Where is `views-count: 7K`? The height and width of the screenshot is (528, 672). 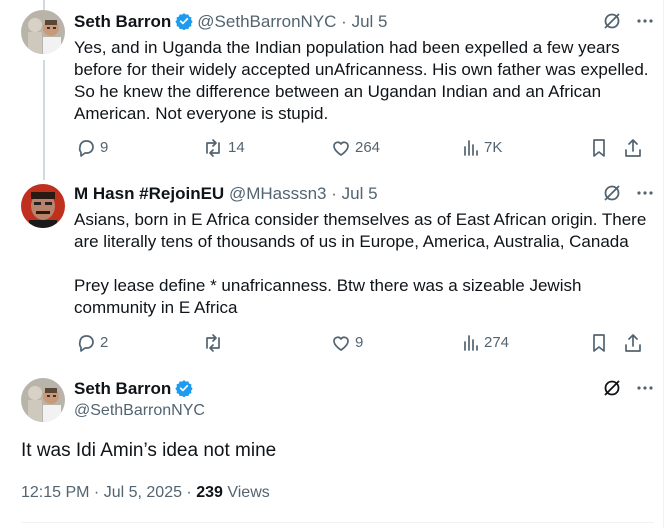 views-count: 7K is located at coordinates (493, 147).